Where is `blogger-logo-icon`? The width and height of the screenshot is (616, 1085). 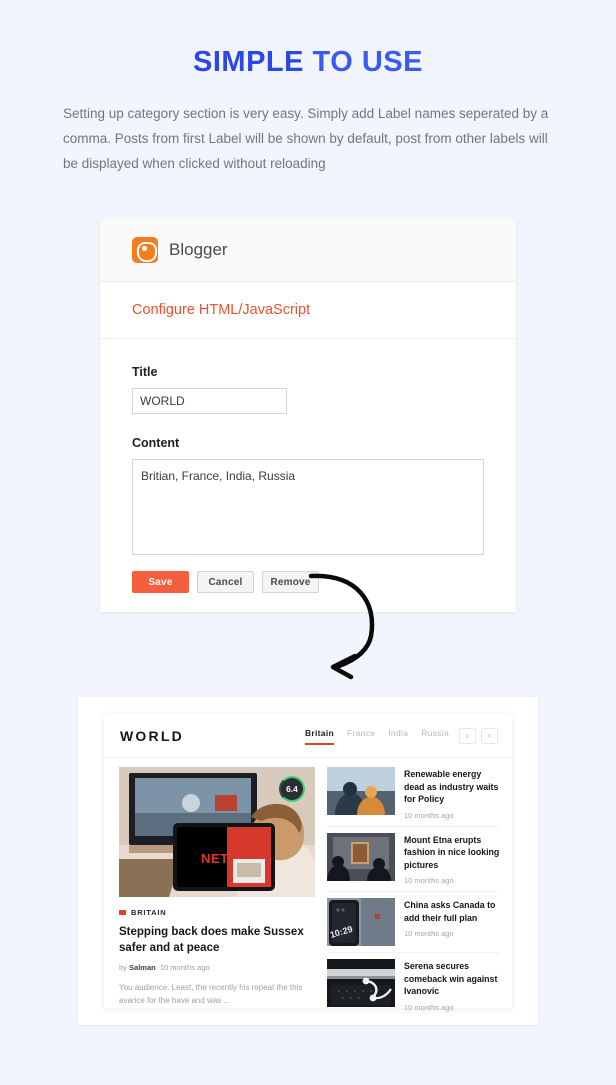
blogger-logo-icon is located at coordinates (145, 250).